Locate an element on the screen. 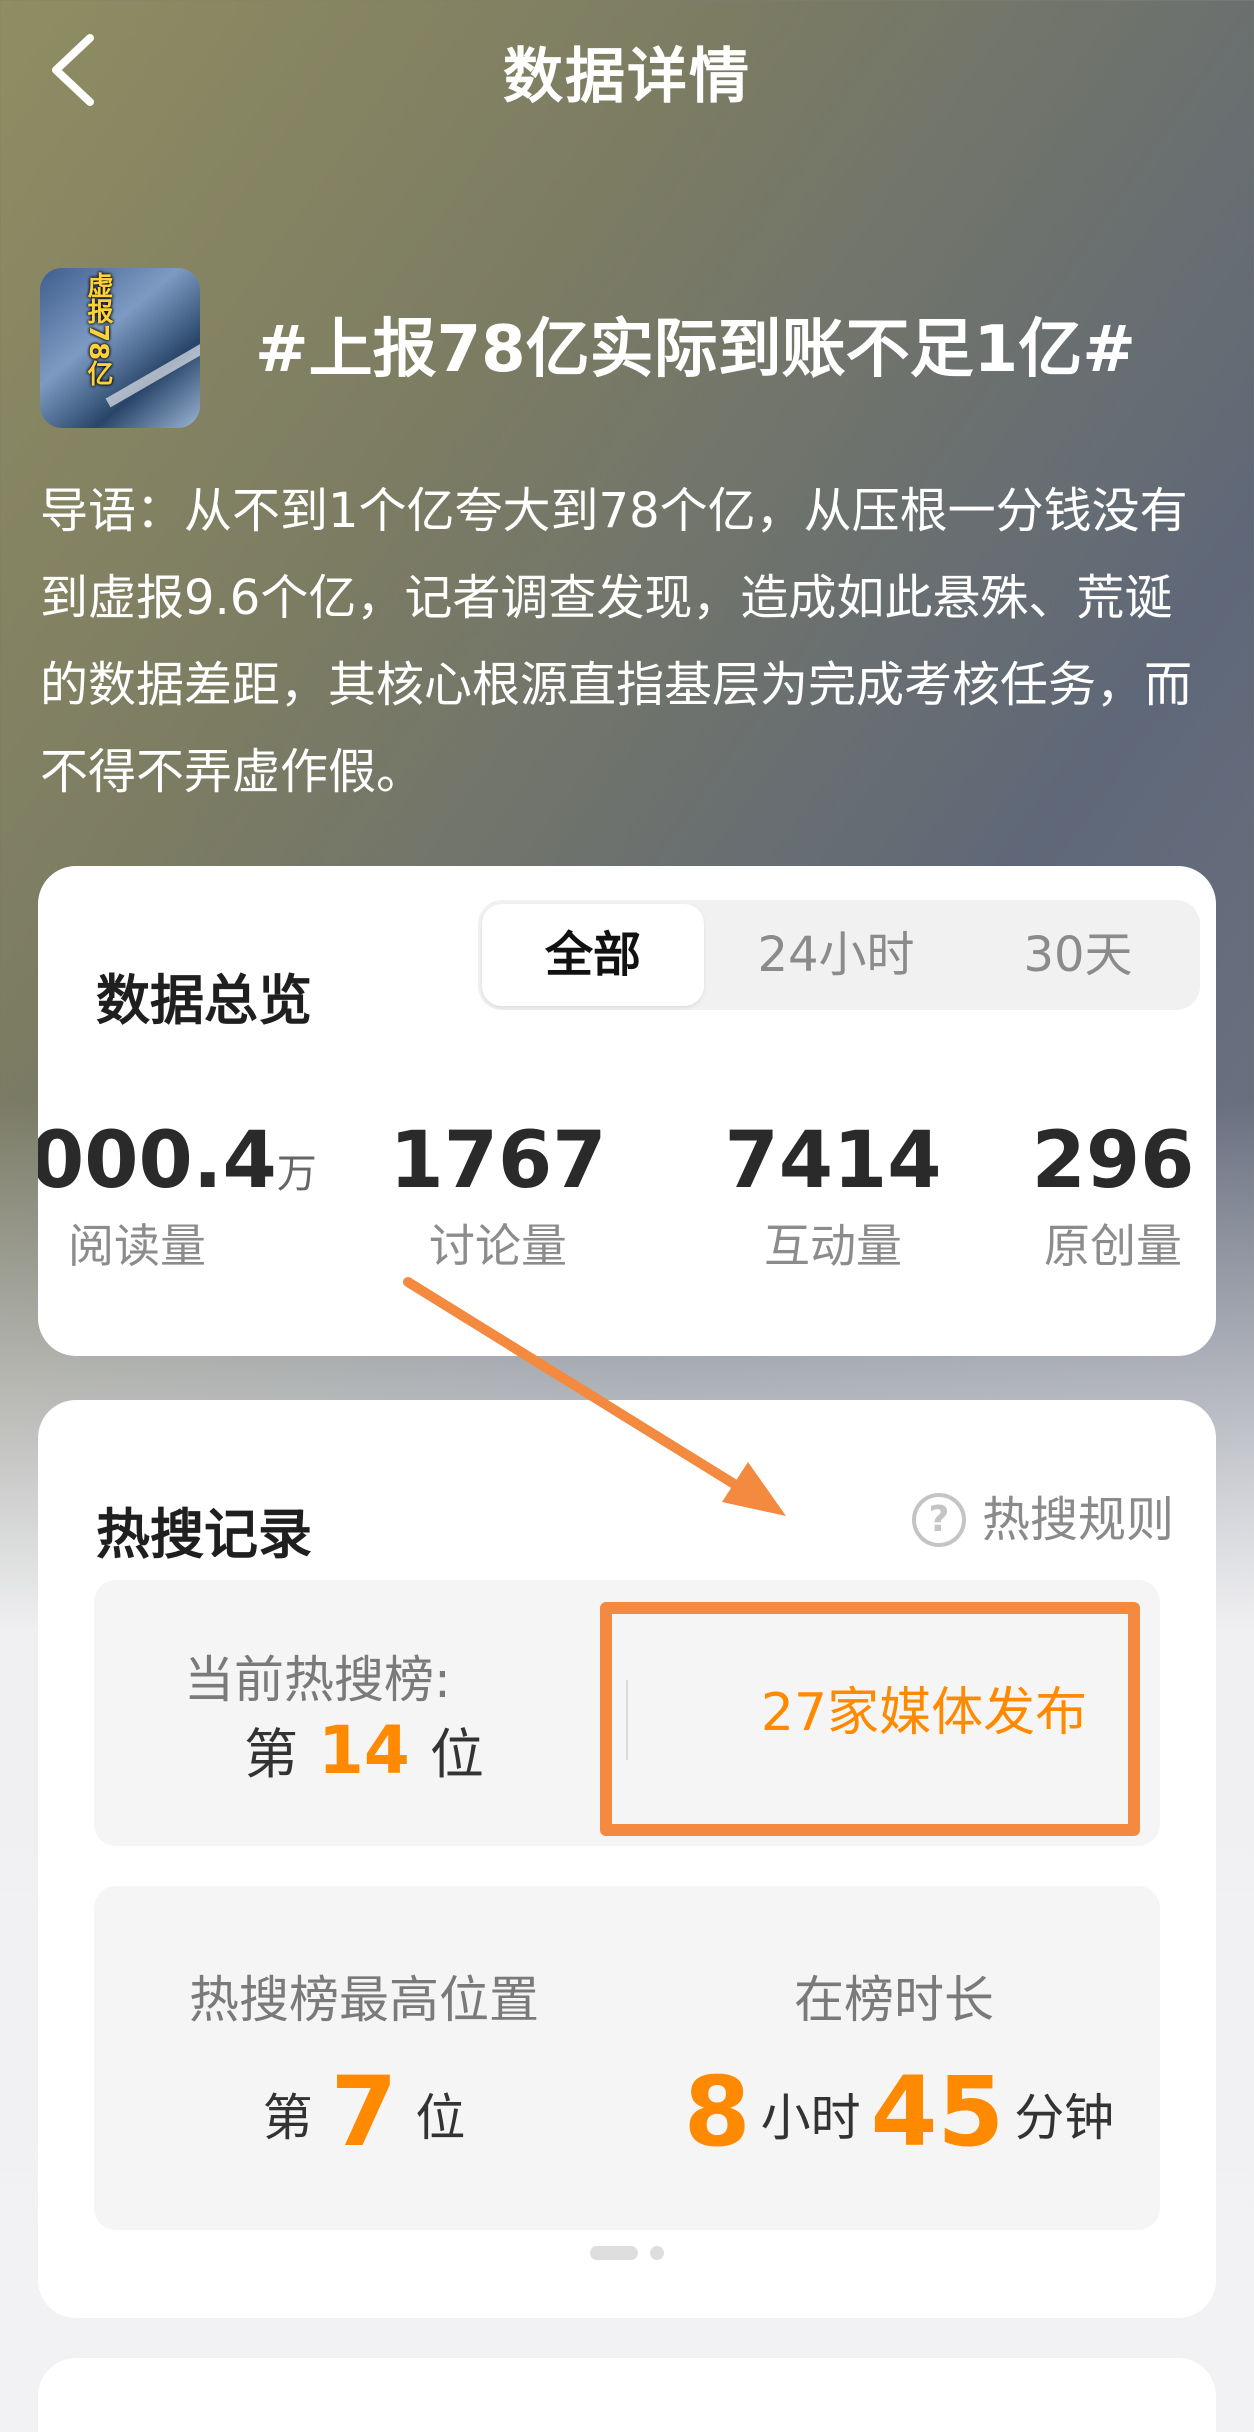 This screenshot has height=2432, width=1254. highest-rank-label: 热搜榜最高位置 is located at coordinates (364, 2000).